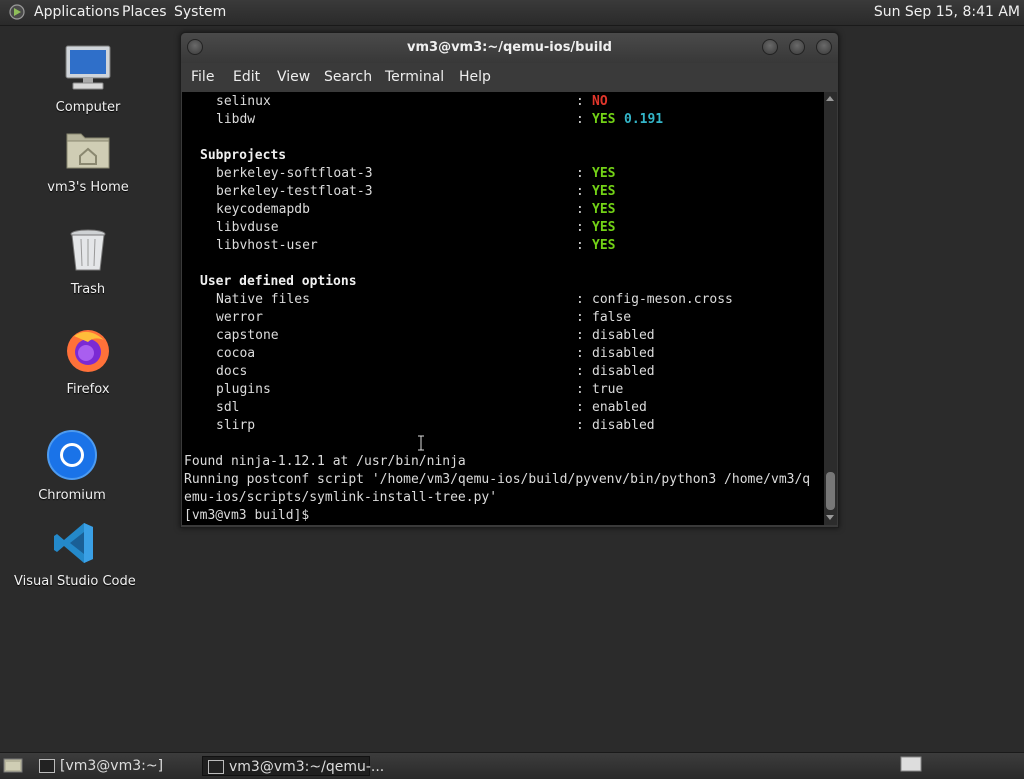 This screenshot has height=779, width=1024. What do you see at coordinates (236, 353) in the screenshot?
I see `option-key: cocoa` at bounding box center [236, 353].